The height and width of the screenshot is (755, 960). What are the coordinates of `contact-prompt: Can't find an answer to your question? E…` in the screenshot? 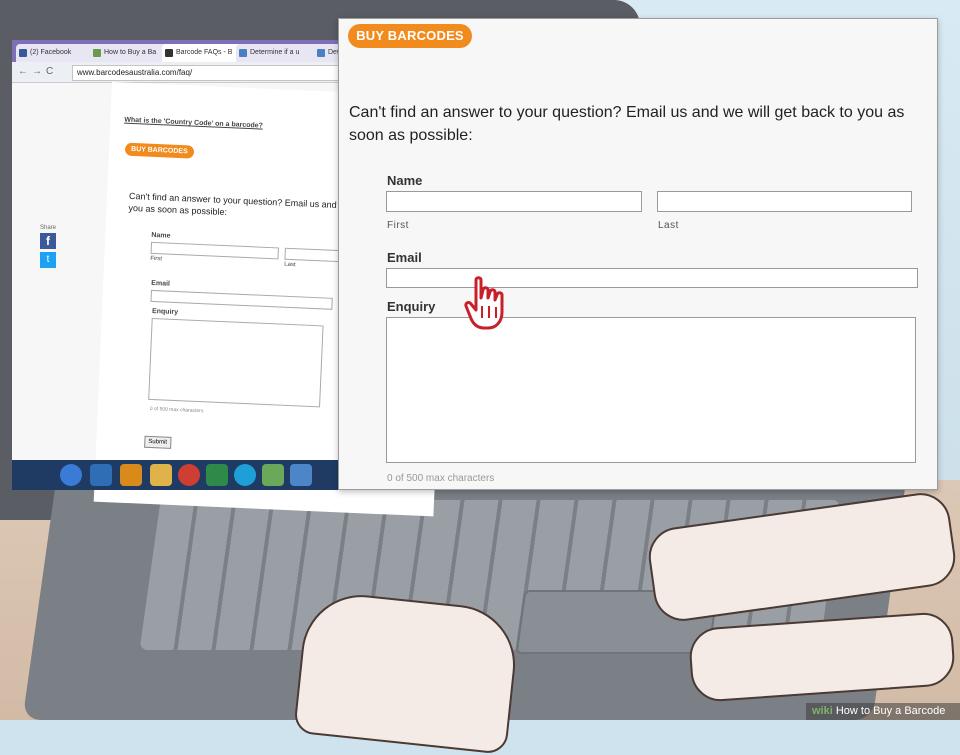 It's located at (627, 124).